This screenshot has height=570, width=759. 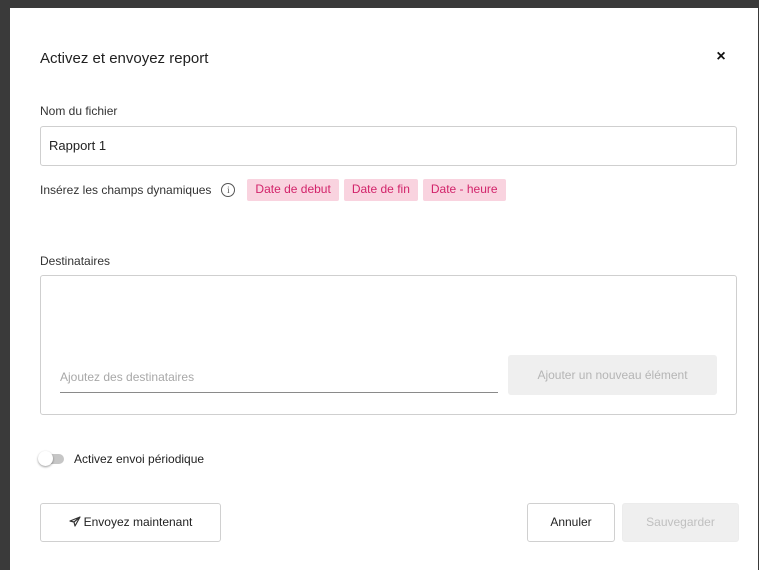 I want to click on filename-label: Nom du fichier, so click(x=79, y=111).